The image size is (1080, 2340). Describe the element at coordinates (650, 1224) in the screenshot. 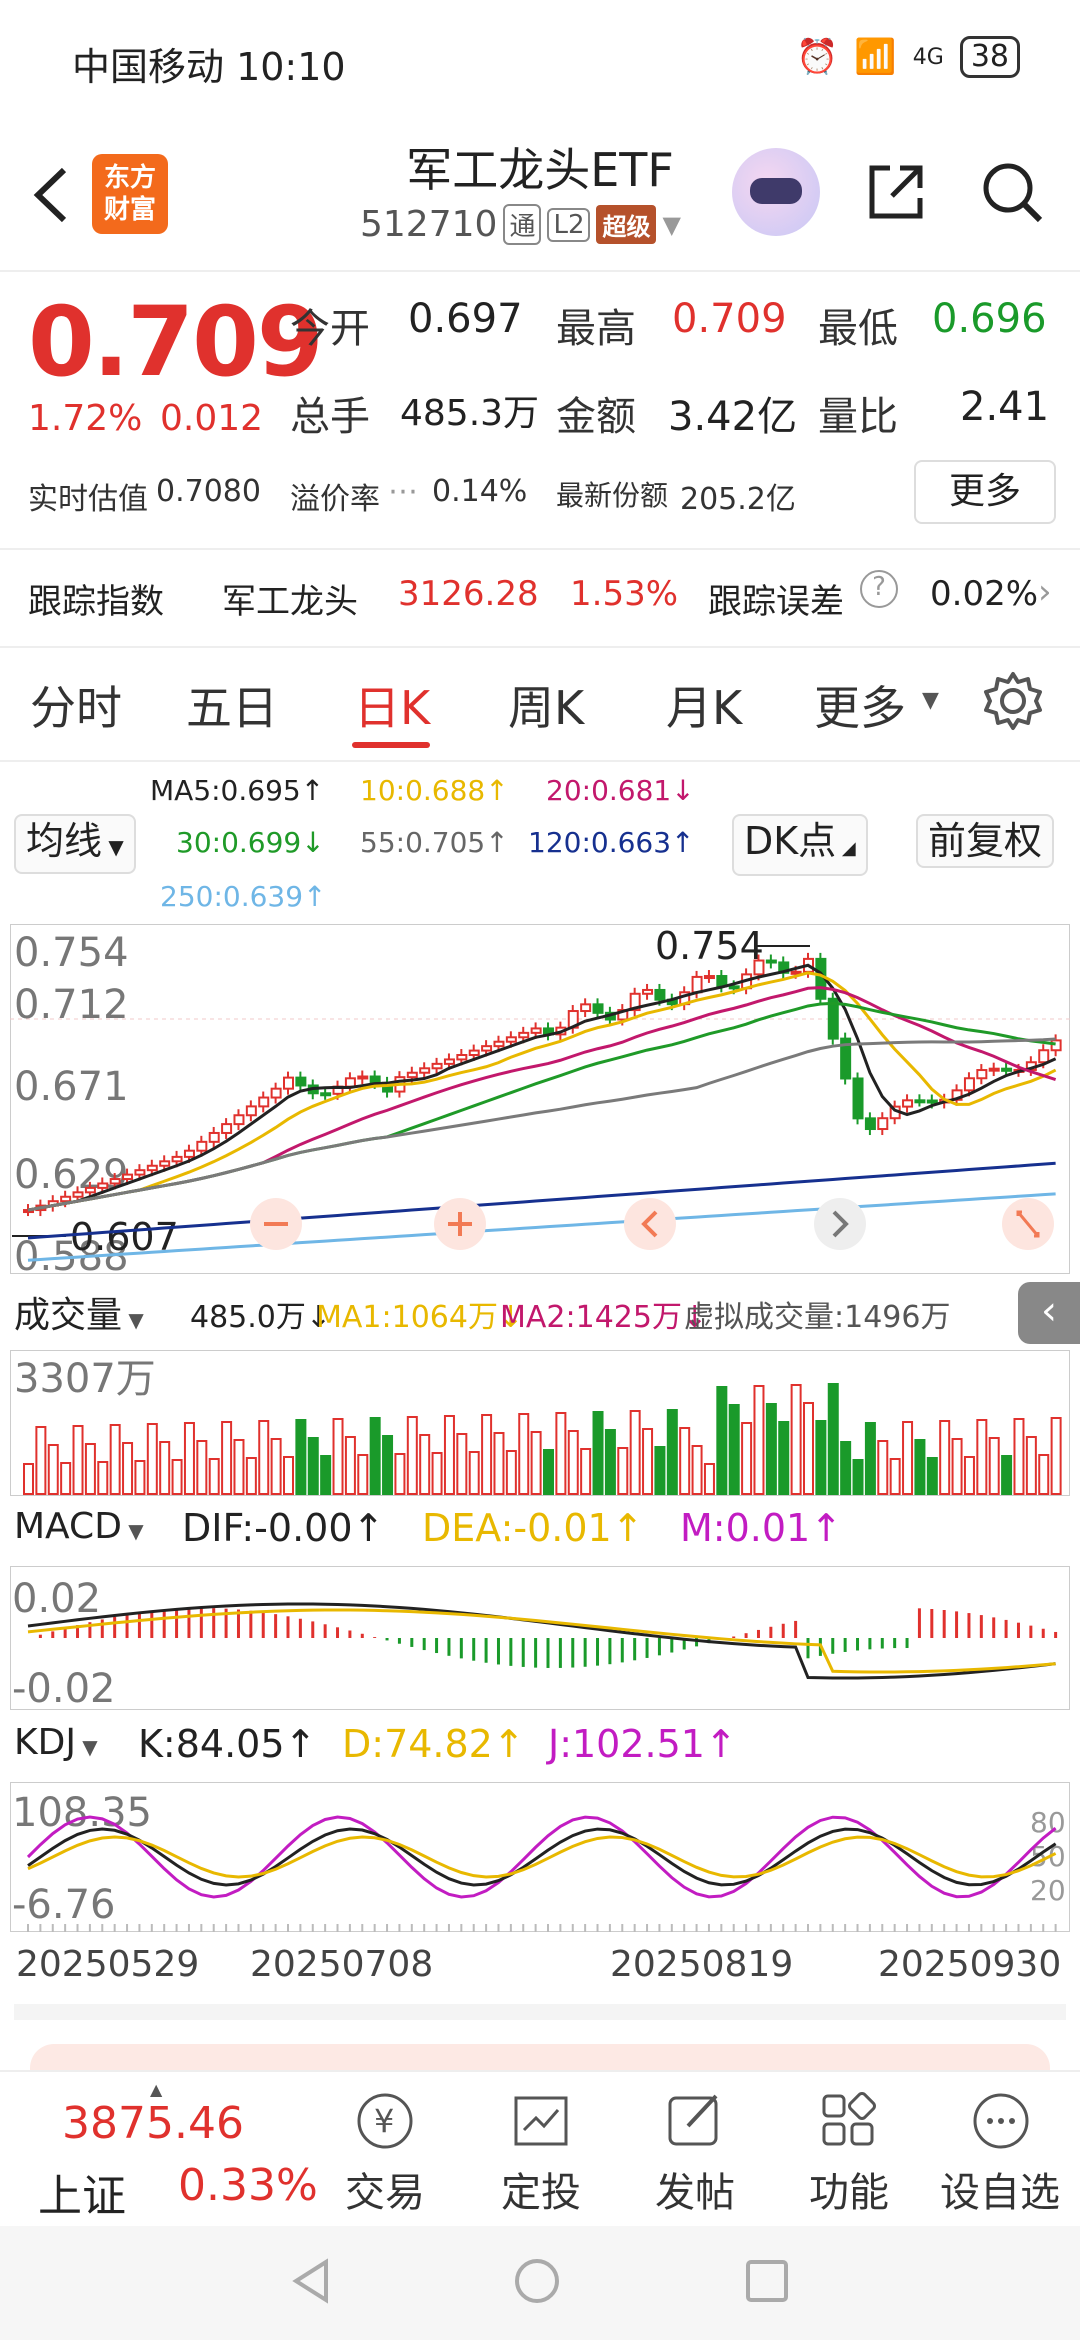

I see `scroll-left-button` at that location.